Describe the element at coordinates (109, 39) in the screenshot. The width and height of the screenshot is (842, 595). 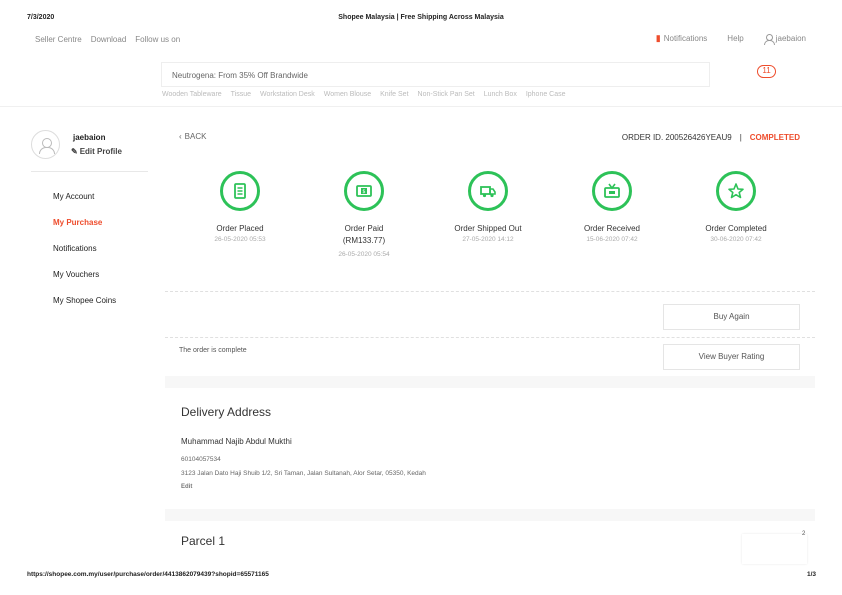
I see `download-link: Download` at that location.